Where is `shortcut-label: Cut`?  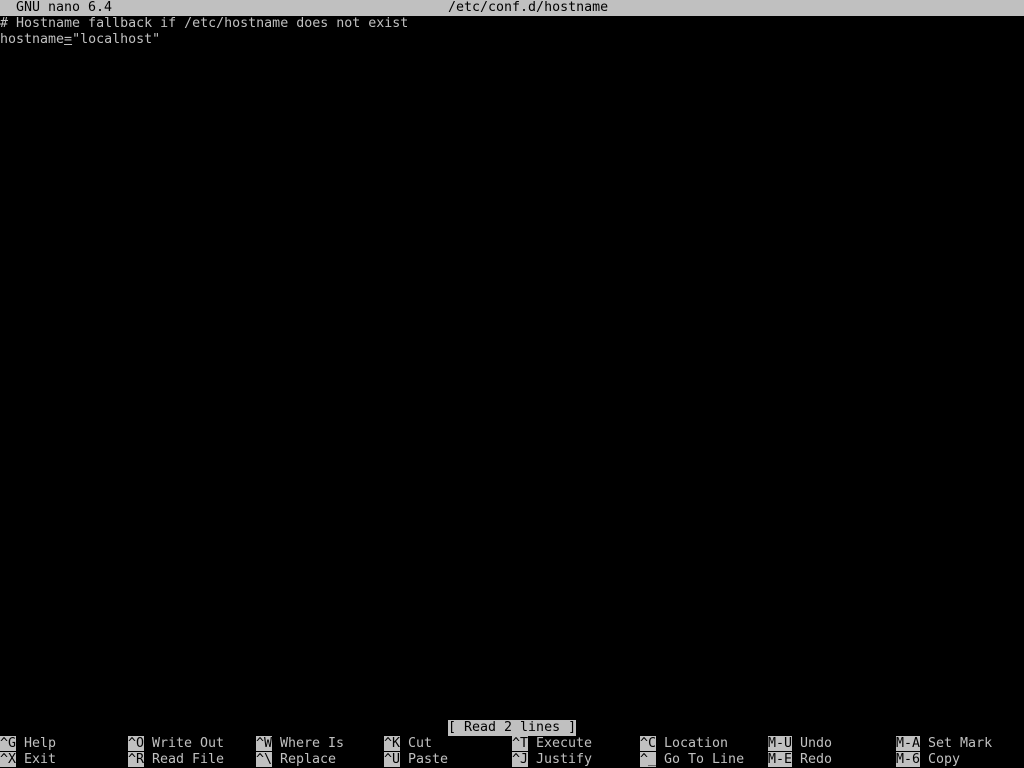
shortcut-label: Cut is located at coordinates (420, 743).